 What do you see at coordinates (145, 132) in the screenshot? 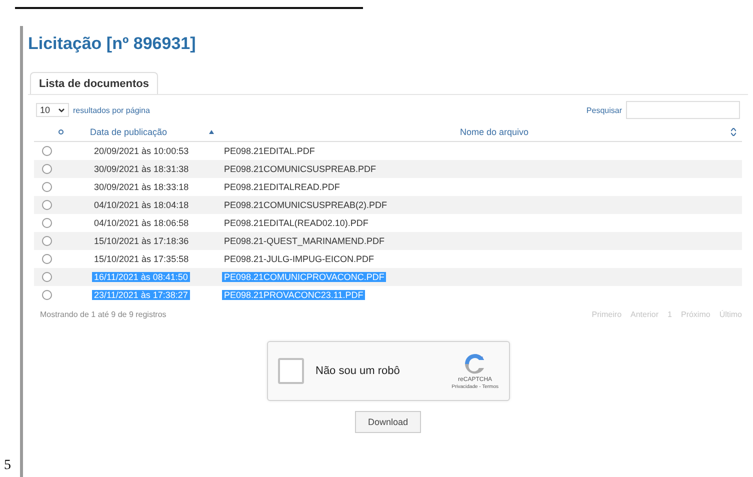
I see `column-header: Data de publicação` at bounding box center [145, 132].